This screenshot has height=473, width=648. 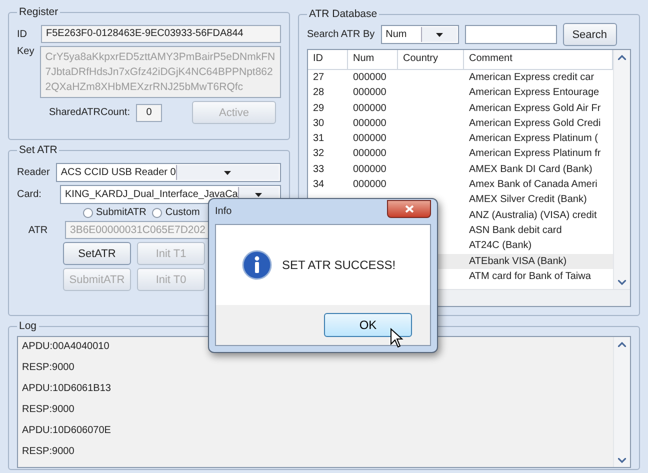 What do you see at coordinates (373, 59) in the screenshot?
I see `column-header: Num` at bounding box center [373, 59].